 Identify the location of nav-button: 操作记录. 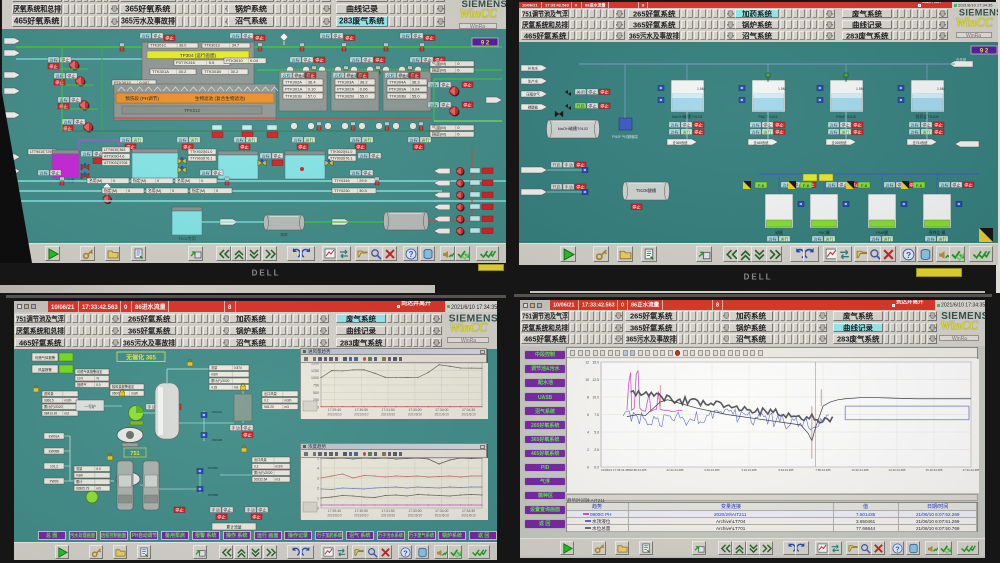
(298, 535).